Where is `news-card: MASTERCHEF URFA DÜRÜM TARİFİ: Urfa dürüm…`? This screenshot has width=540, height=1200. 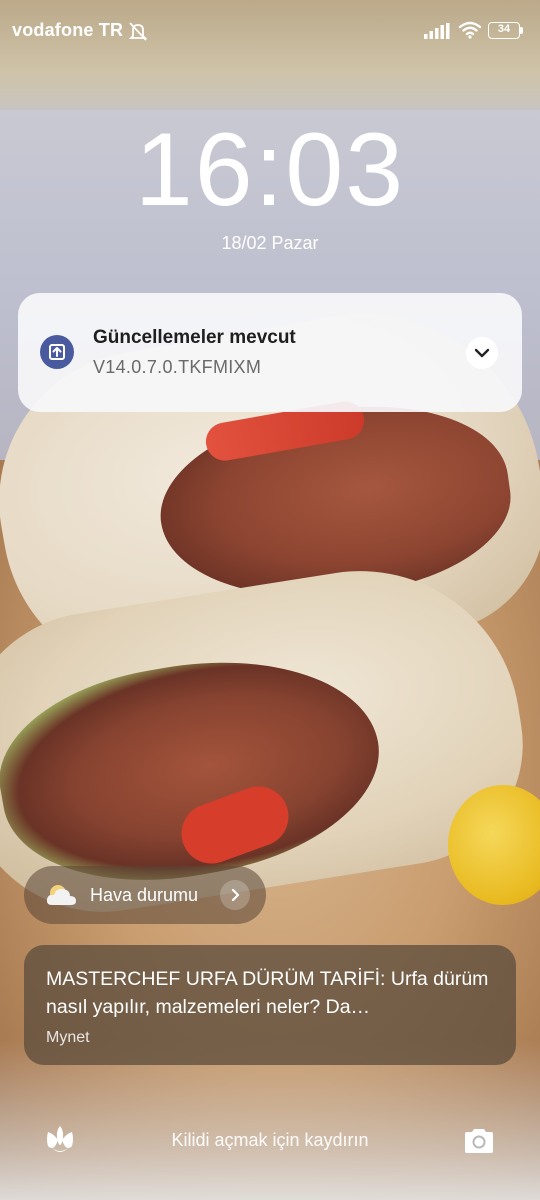
news-card: MASTERCHEF URFA DÜRÜM TARİFİ: Urfa dürüm… is located at coordinates (270, 1005).